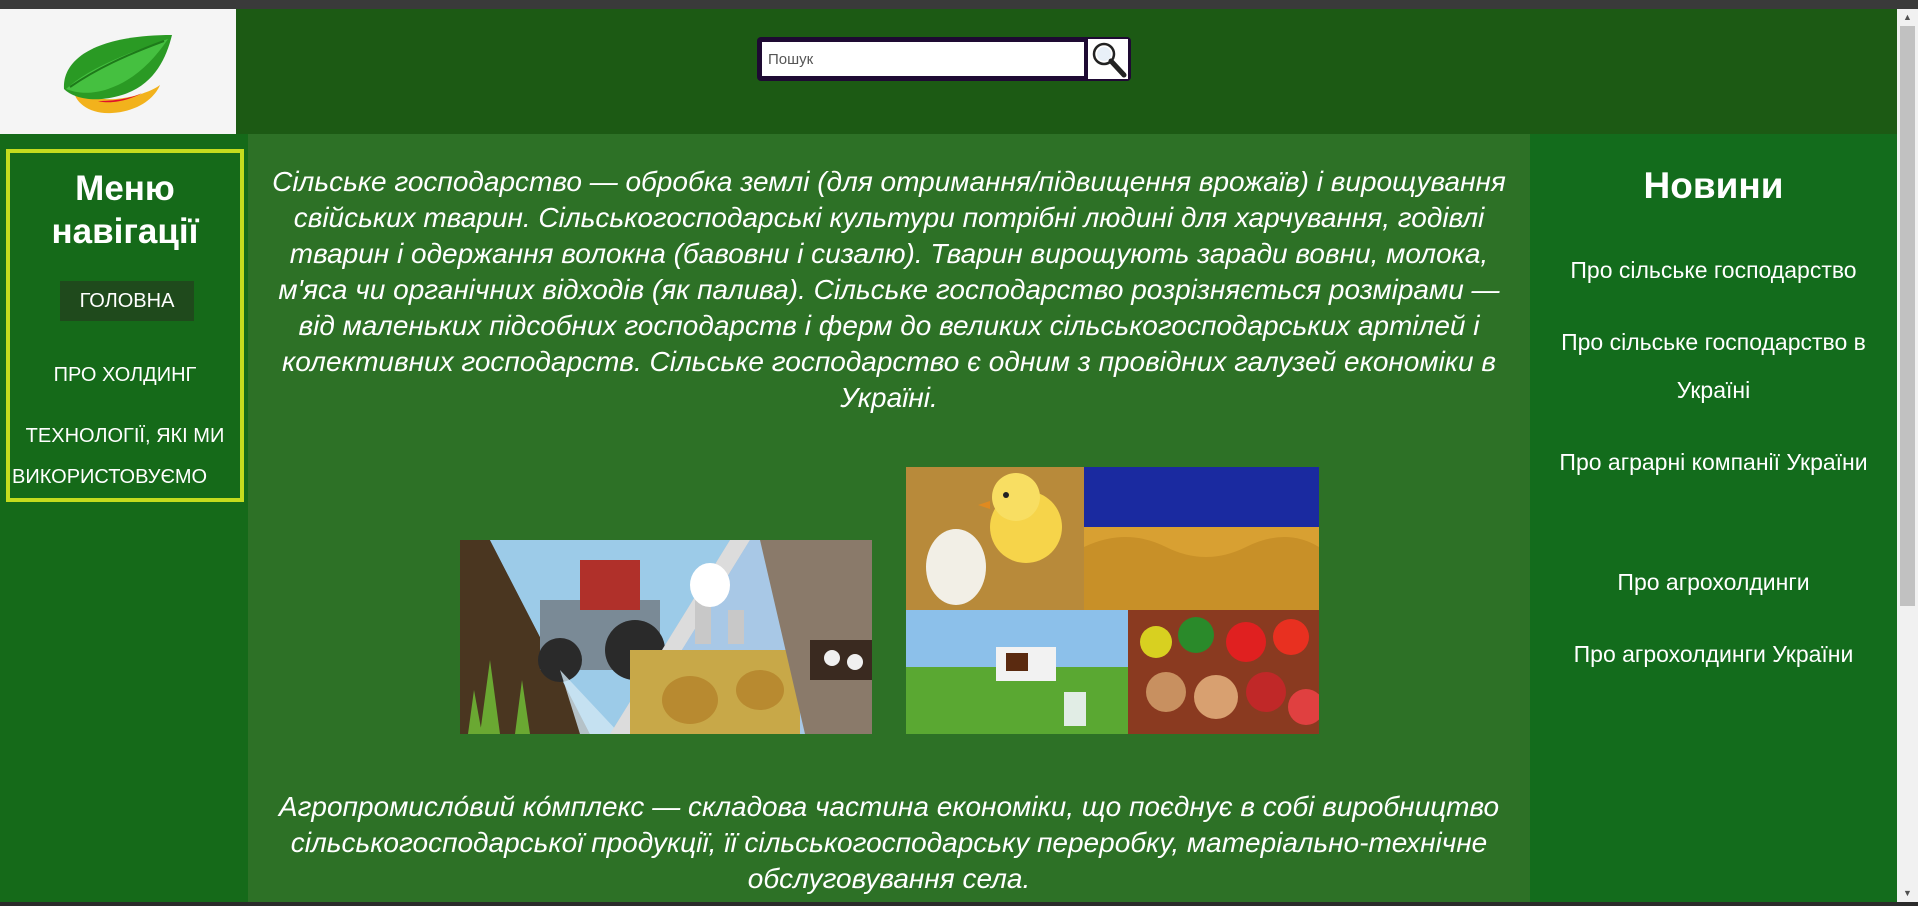 The width and height of the screenshot is (1918, 906). Describe the element at coordinates (1713, 462) in the screenshot. I see `news-link-agrarian-companies: Про аграрні компанії України` at that location.